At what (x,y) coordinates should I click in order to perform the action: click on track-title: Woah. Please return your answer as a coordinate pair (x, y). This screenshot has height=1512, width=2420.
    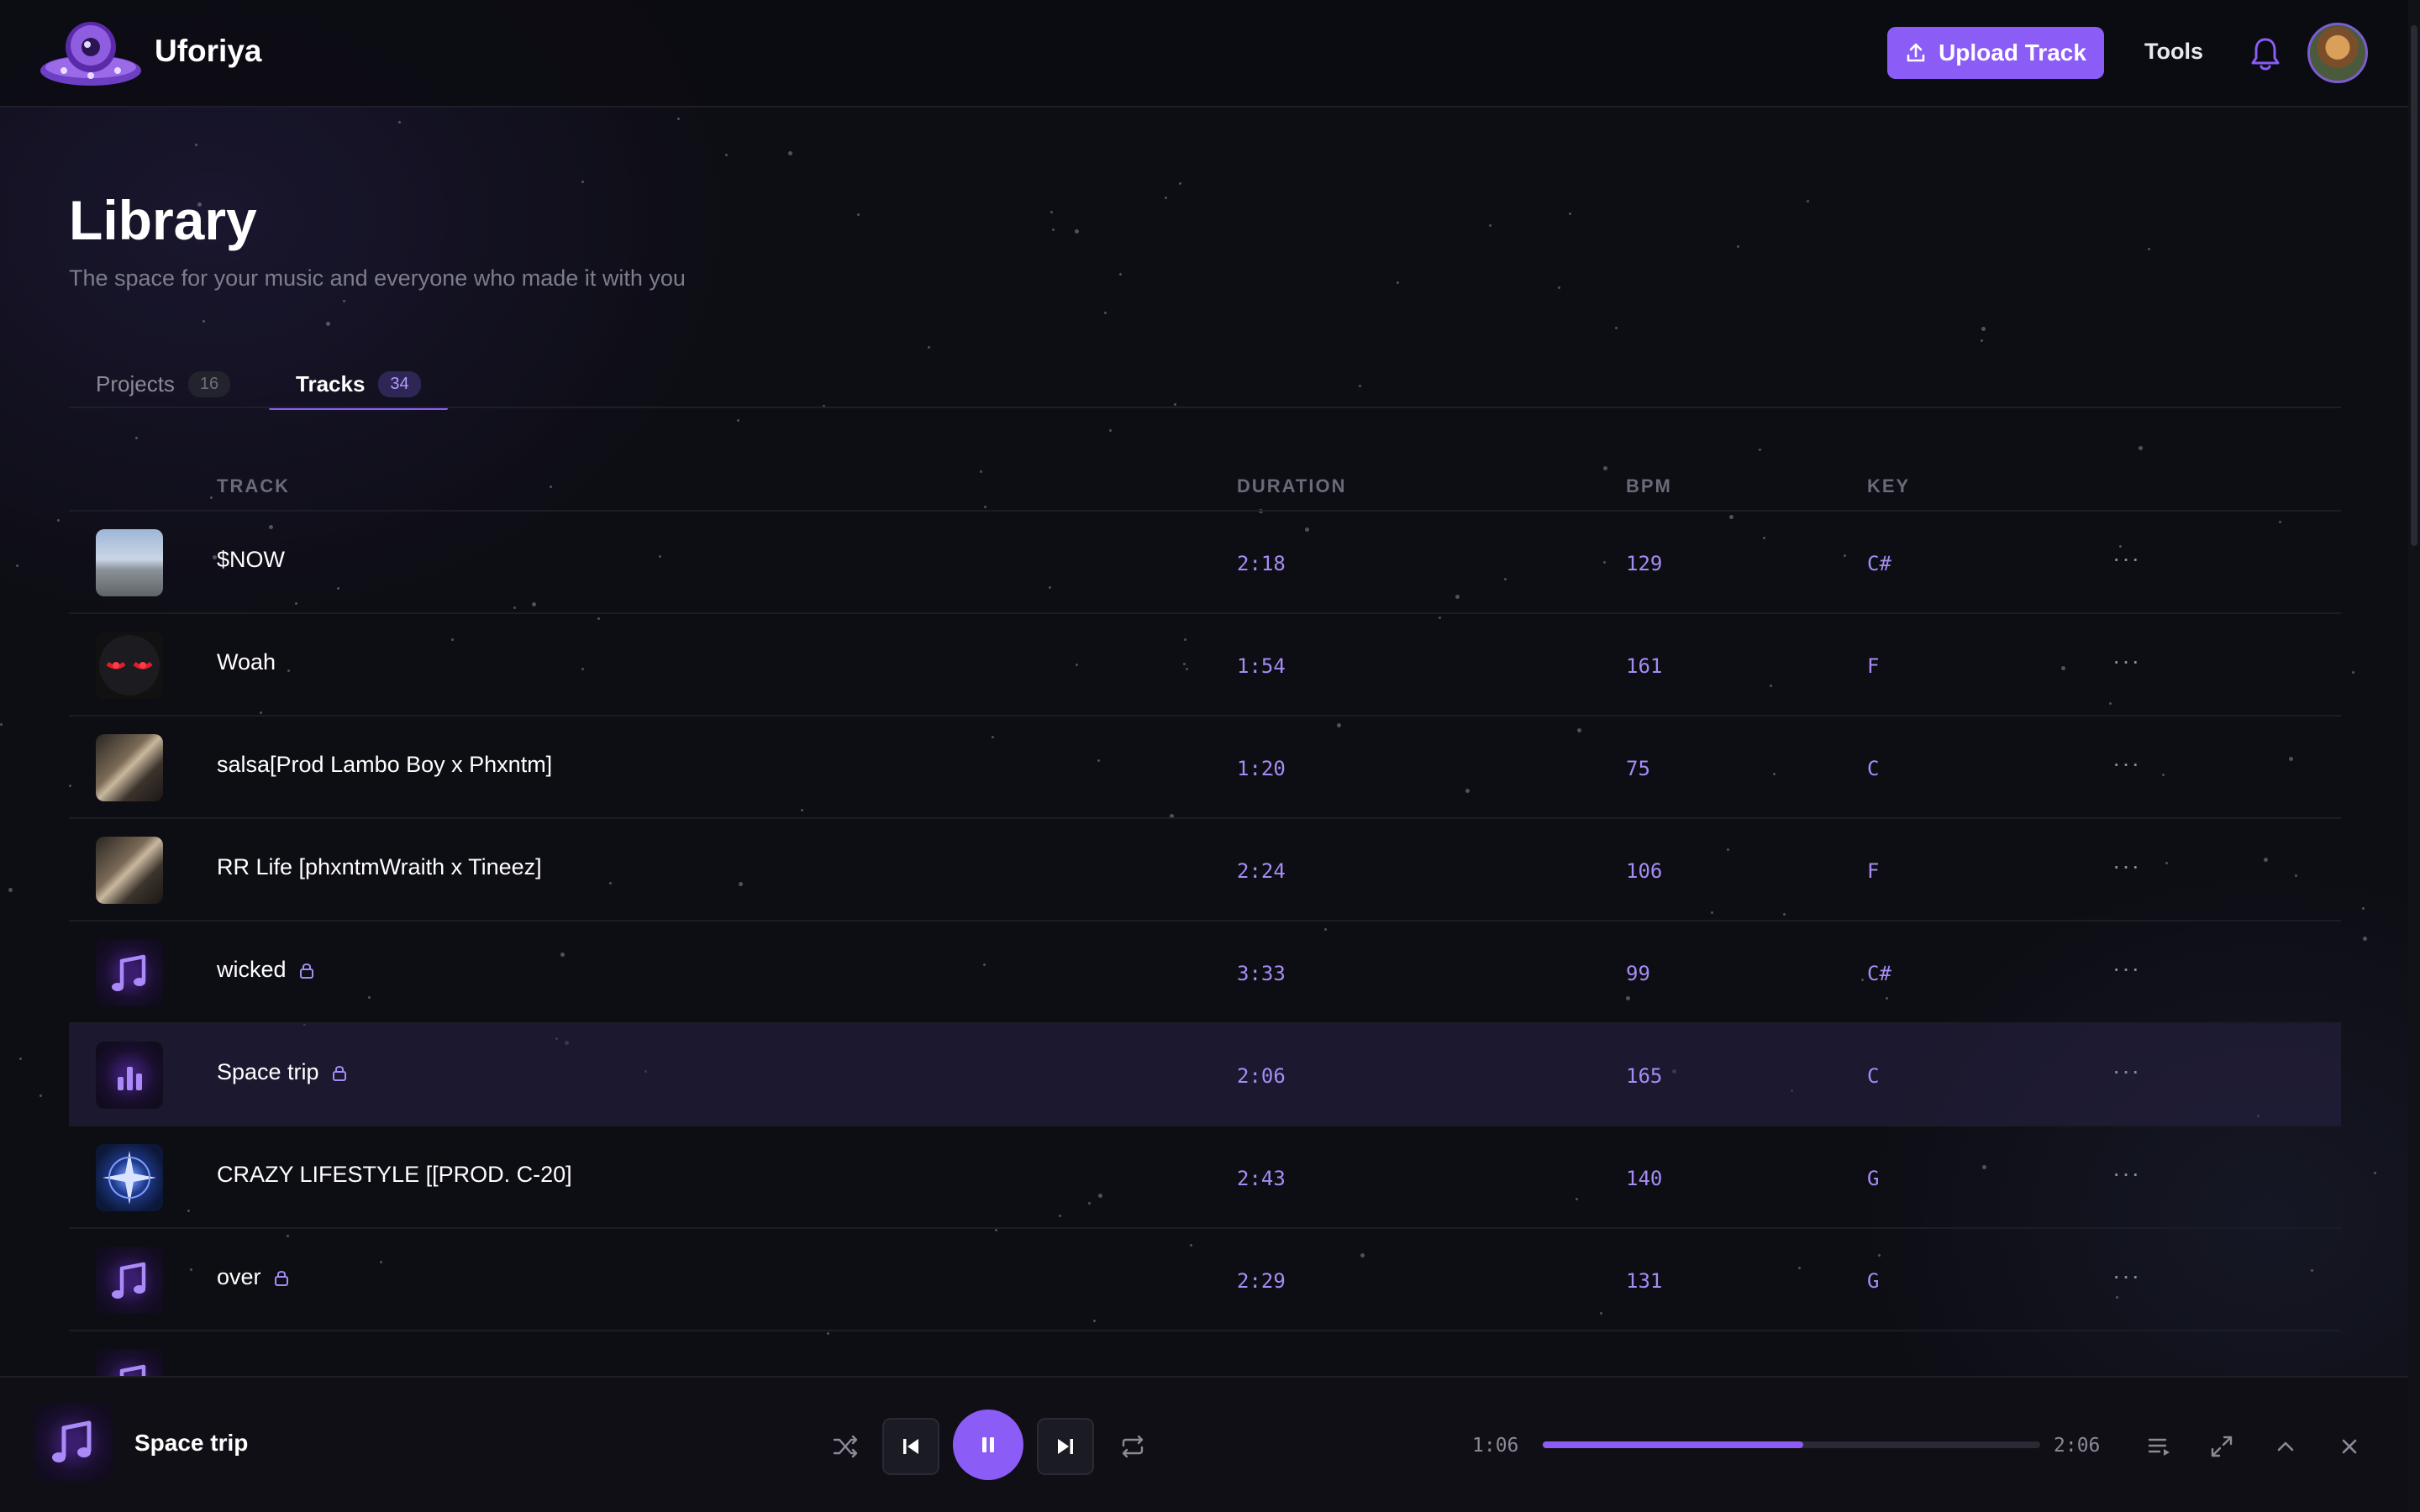
    Looking at the image, I should click on (247, 662).